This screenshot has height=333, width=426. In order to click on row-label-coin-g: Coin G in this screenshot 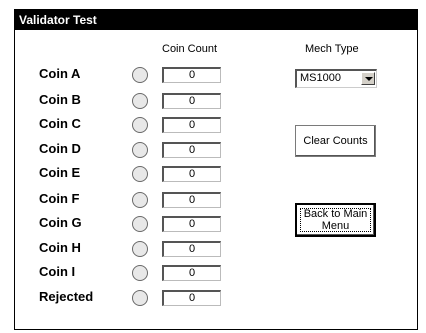, I will do `click(60, 222)`.